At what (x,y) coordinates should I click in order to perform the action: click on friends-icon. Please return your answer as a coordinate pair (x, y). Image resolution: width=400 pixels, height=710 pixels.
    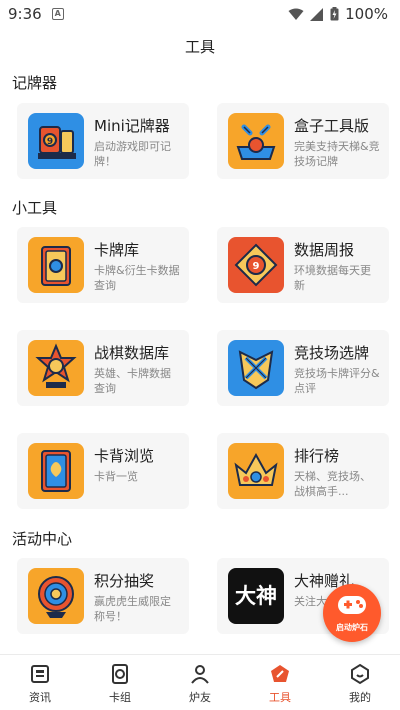
    Looking at the image, I should click on (200, 674).